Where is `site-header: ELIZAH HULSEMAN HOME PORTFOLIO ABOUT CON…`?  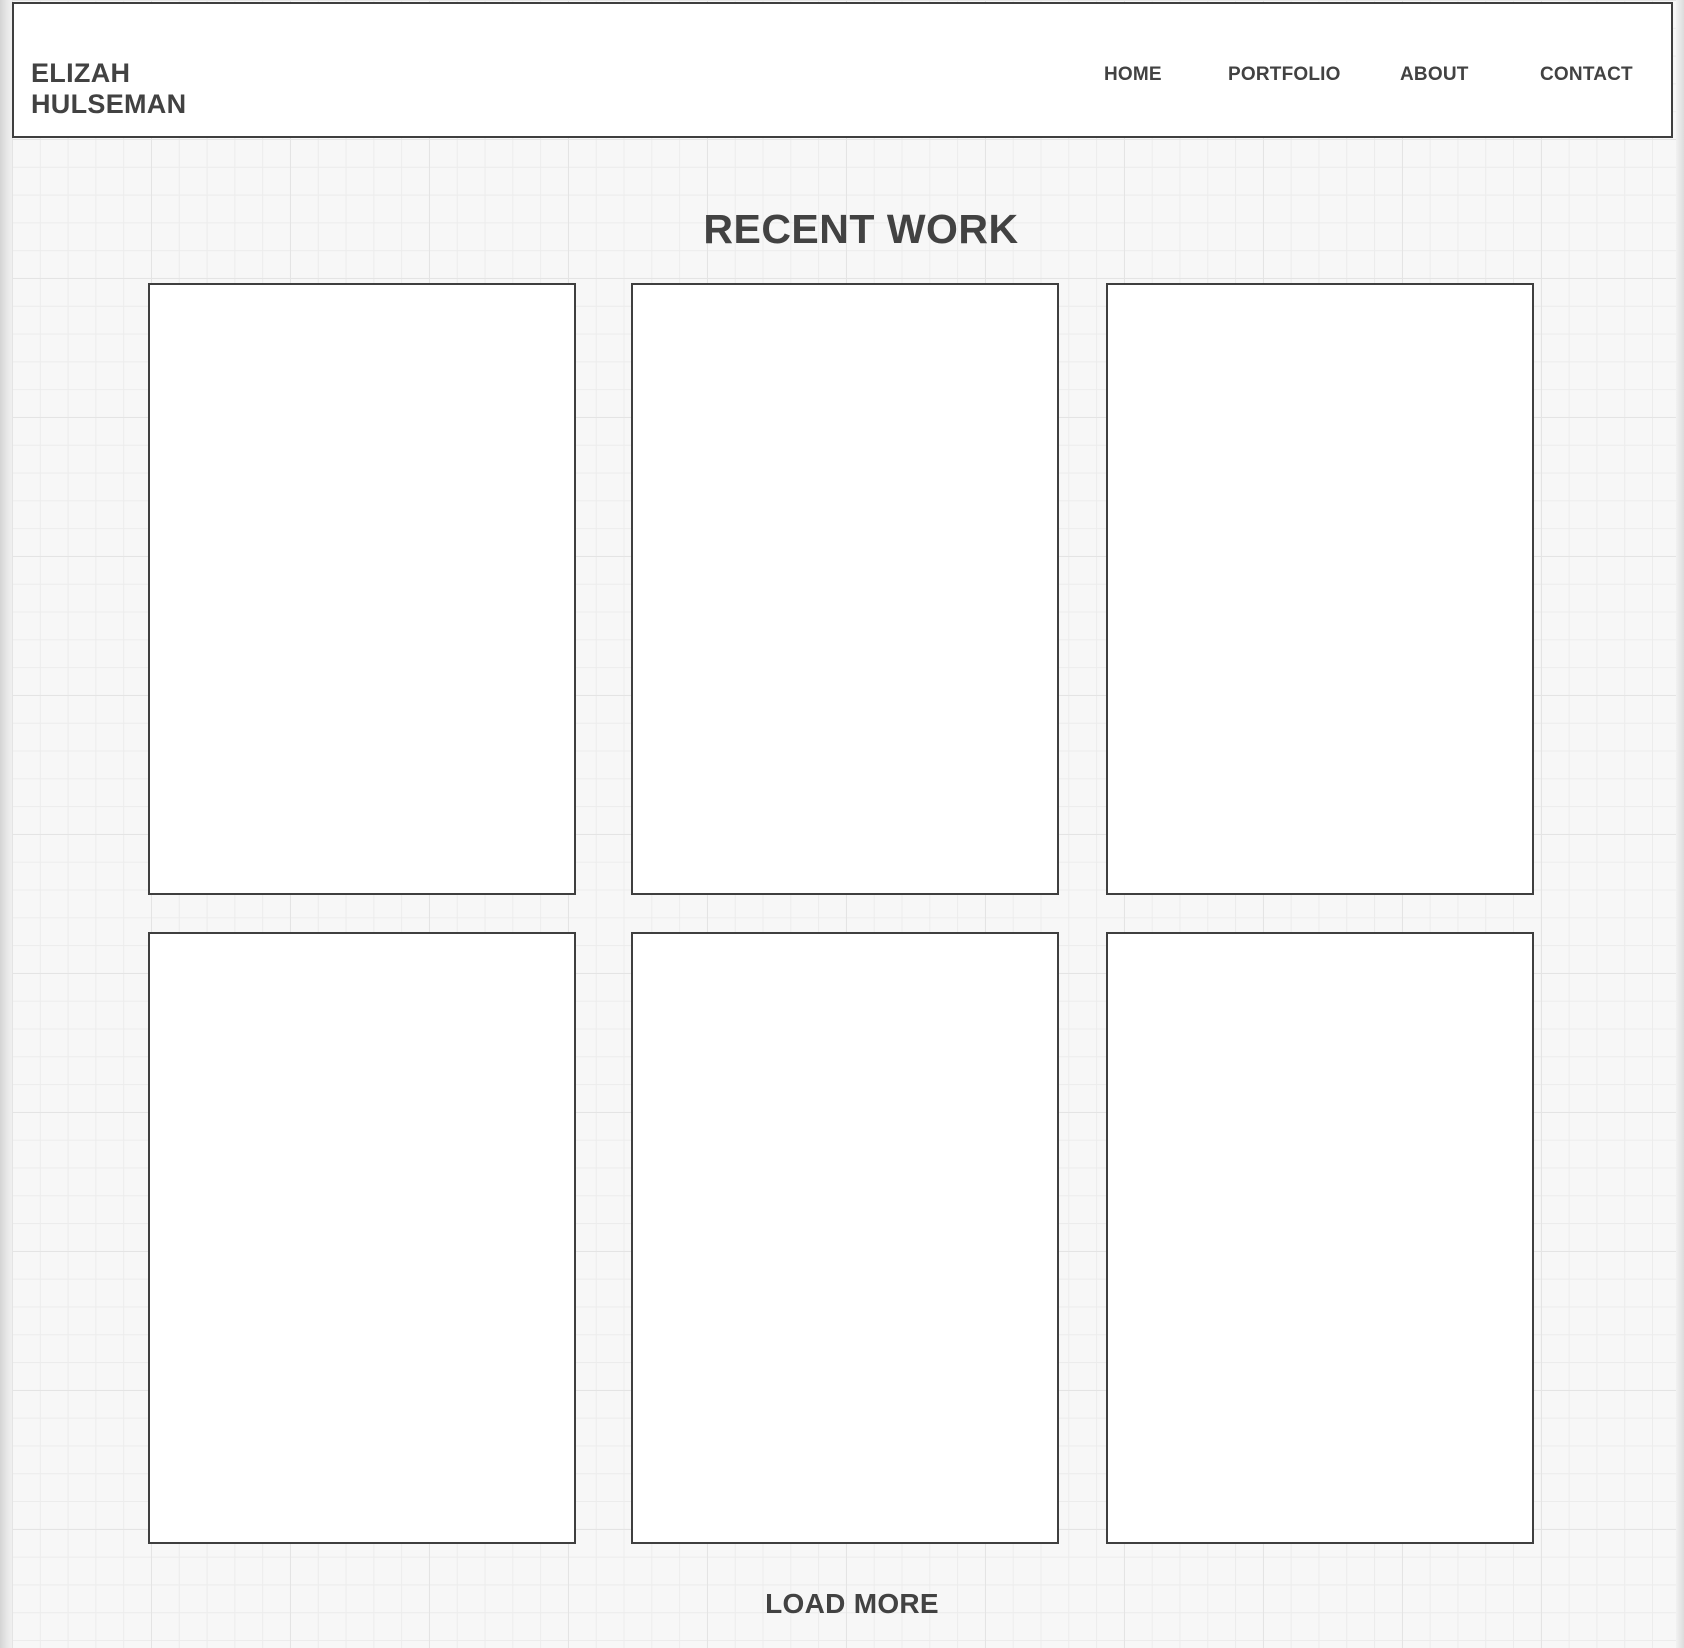
site-header: ELIZAH HULSEMAN HOME PORTFOLIO ABOUT CON… is located at coordinates (842, 70).